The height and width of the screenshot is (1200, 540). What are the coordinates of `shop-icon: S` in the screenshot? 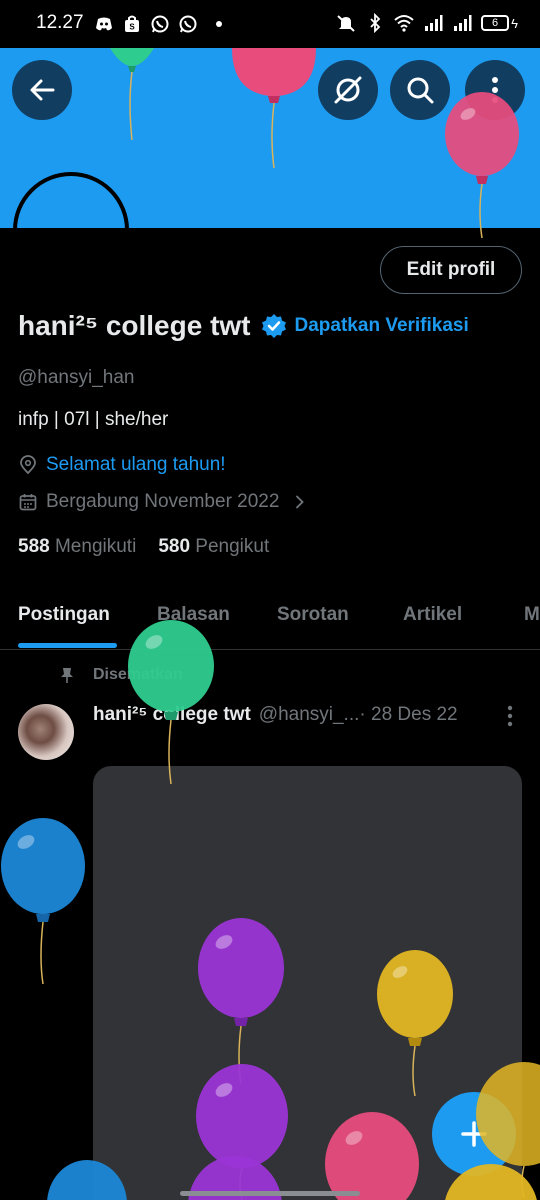 It's located at (132, 23).